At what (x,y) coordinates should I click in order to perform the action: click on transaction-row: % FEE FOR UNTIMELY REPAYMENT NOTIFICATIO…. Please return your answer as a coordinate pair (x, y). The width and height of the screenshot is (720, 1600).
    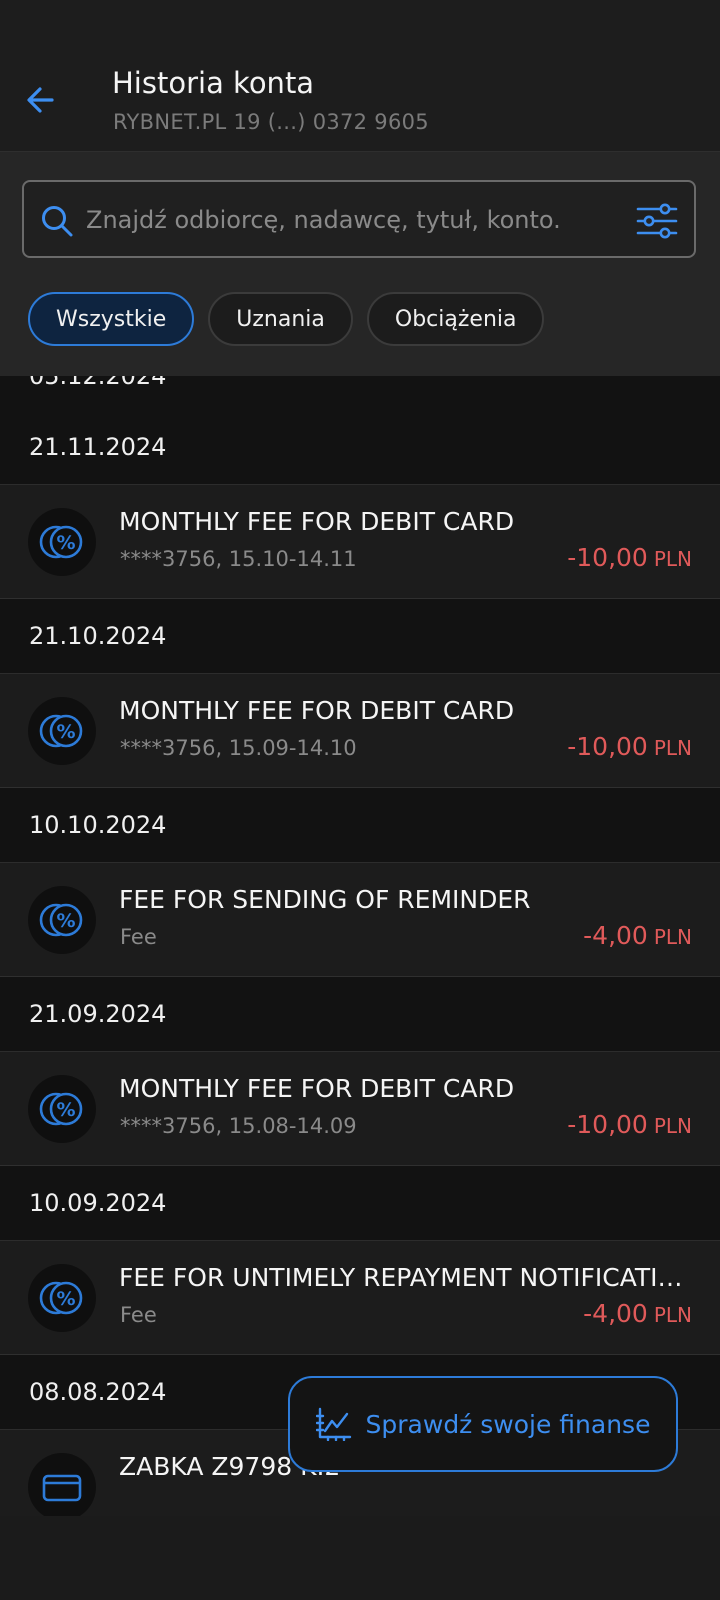
    Looking at the image, I should click on (360, 1298).